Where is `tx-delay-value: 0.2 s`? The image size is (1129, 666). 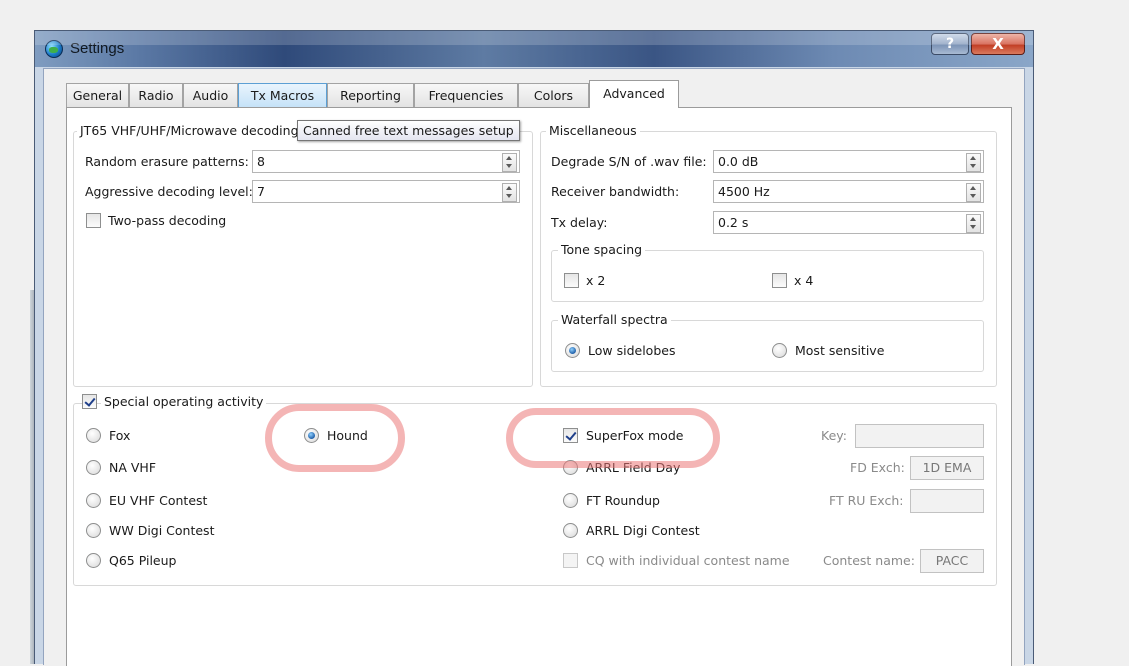 tx-delay-value: 0.2 s is located at coordinates (733, 222).